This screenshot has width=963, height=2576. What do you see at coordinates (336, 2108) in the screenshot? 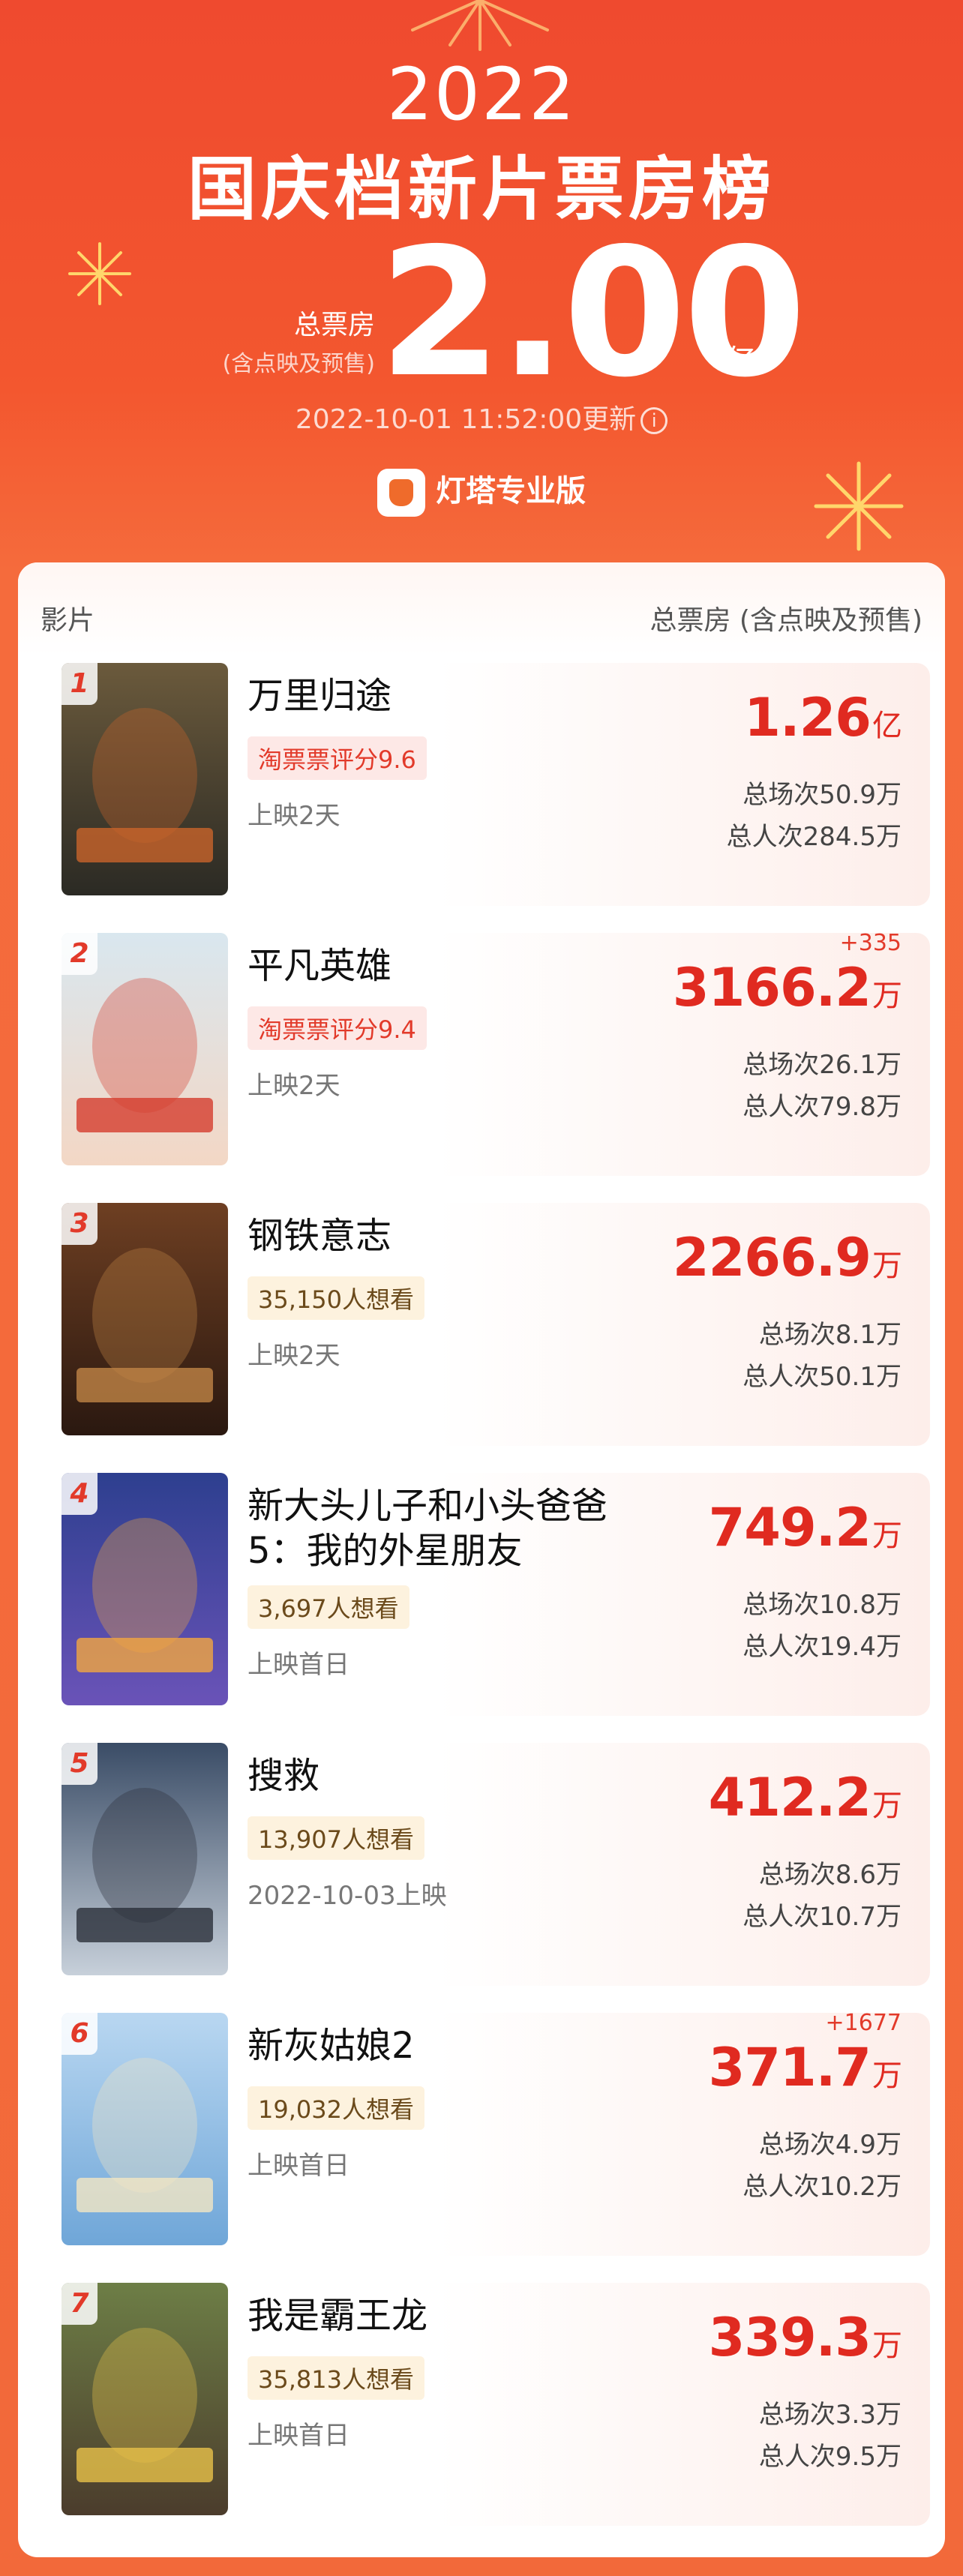
I see `want-to-see-badge: 19,032人想看` at bounding box center [336, 2108].